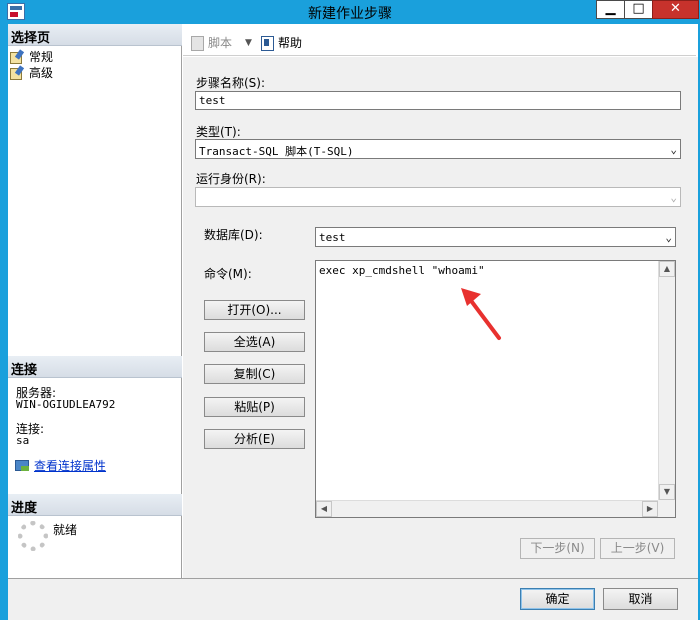 The height and width of the screenshot is (620, 700). I want to click on help-icon, so click(267, 43).